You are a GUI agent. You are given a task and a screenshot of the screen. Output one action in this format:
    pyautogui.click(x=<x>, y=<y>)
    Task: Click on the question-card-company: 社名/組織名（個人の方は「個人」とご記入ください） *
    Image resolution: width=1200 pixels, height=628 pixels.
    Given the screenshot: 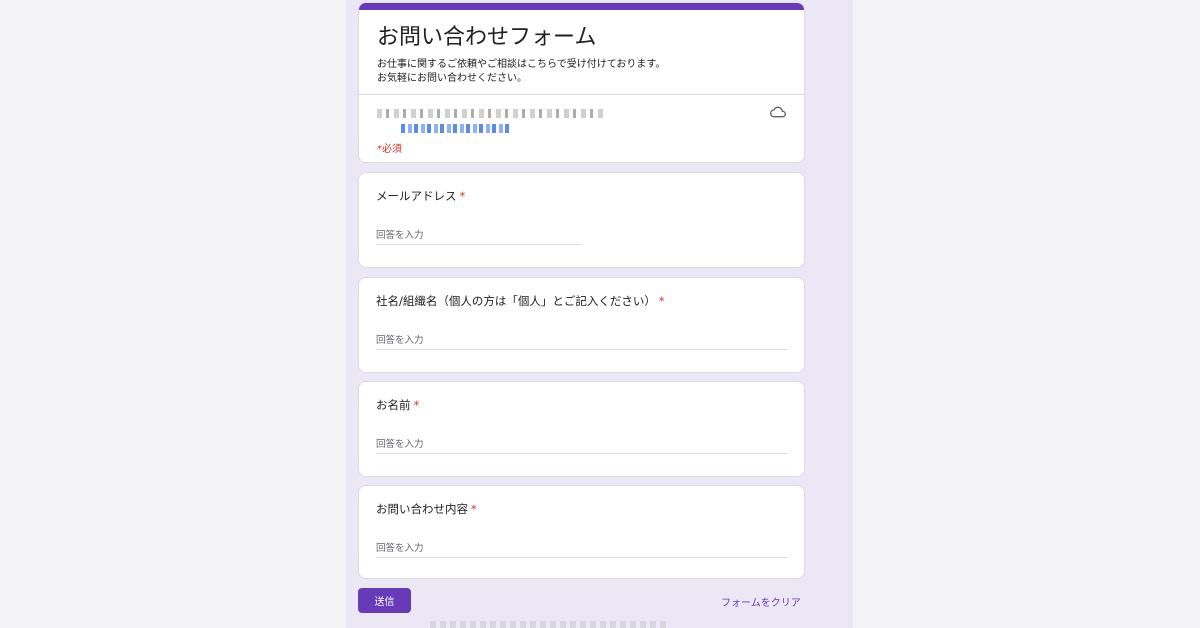 What is the action you would take?
    pyautogui.click(x=581, y=325)
    